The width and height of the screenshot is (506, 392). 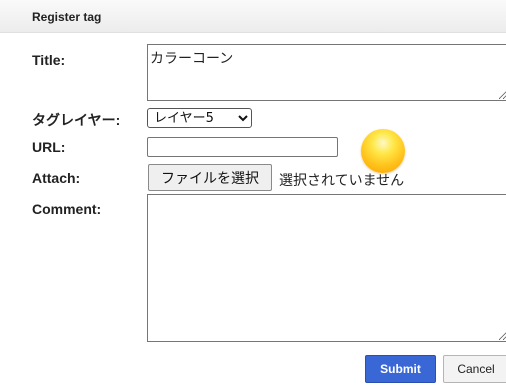 I want to click on tag-layer-select: レイヤー5, so click(x=199, y=118).